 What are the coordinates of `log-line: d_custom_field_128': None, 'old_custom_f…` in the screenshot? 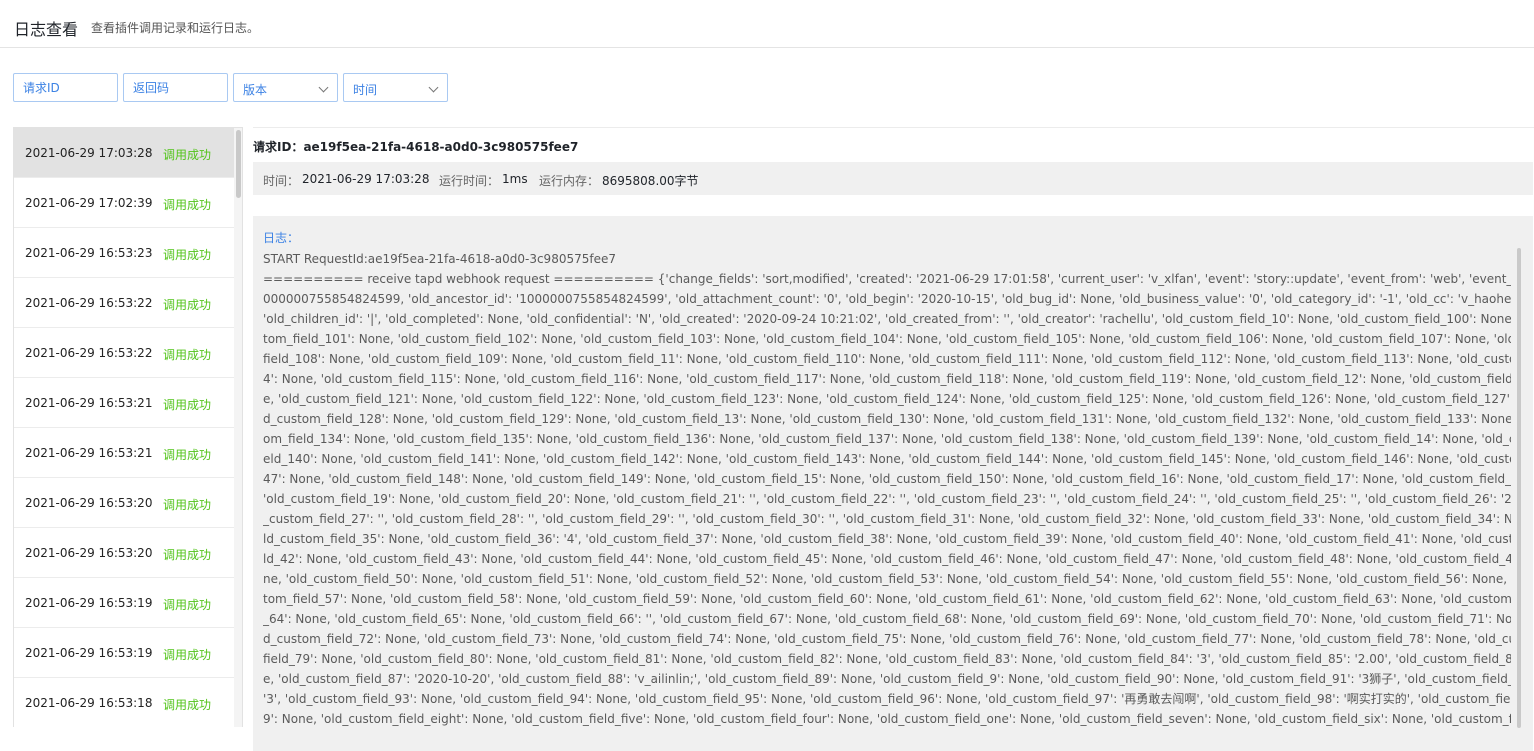 It's located at (887, 419).